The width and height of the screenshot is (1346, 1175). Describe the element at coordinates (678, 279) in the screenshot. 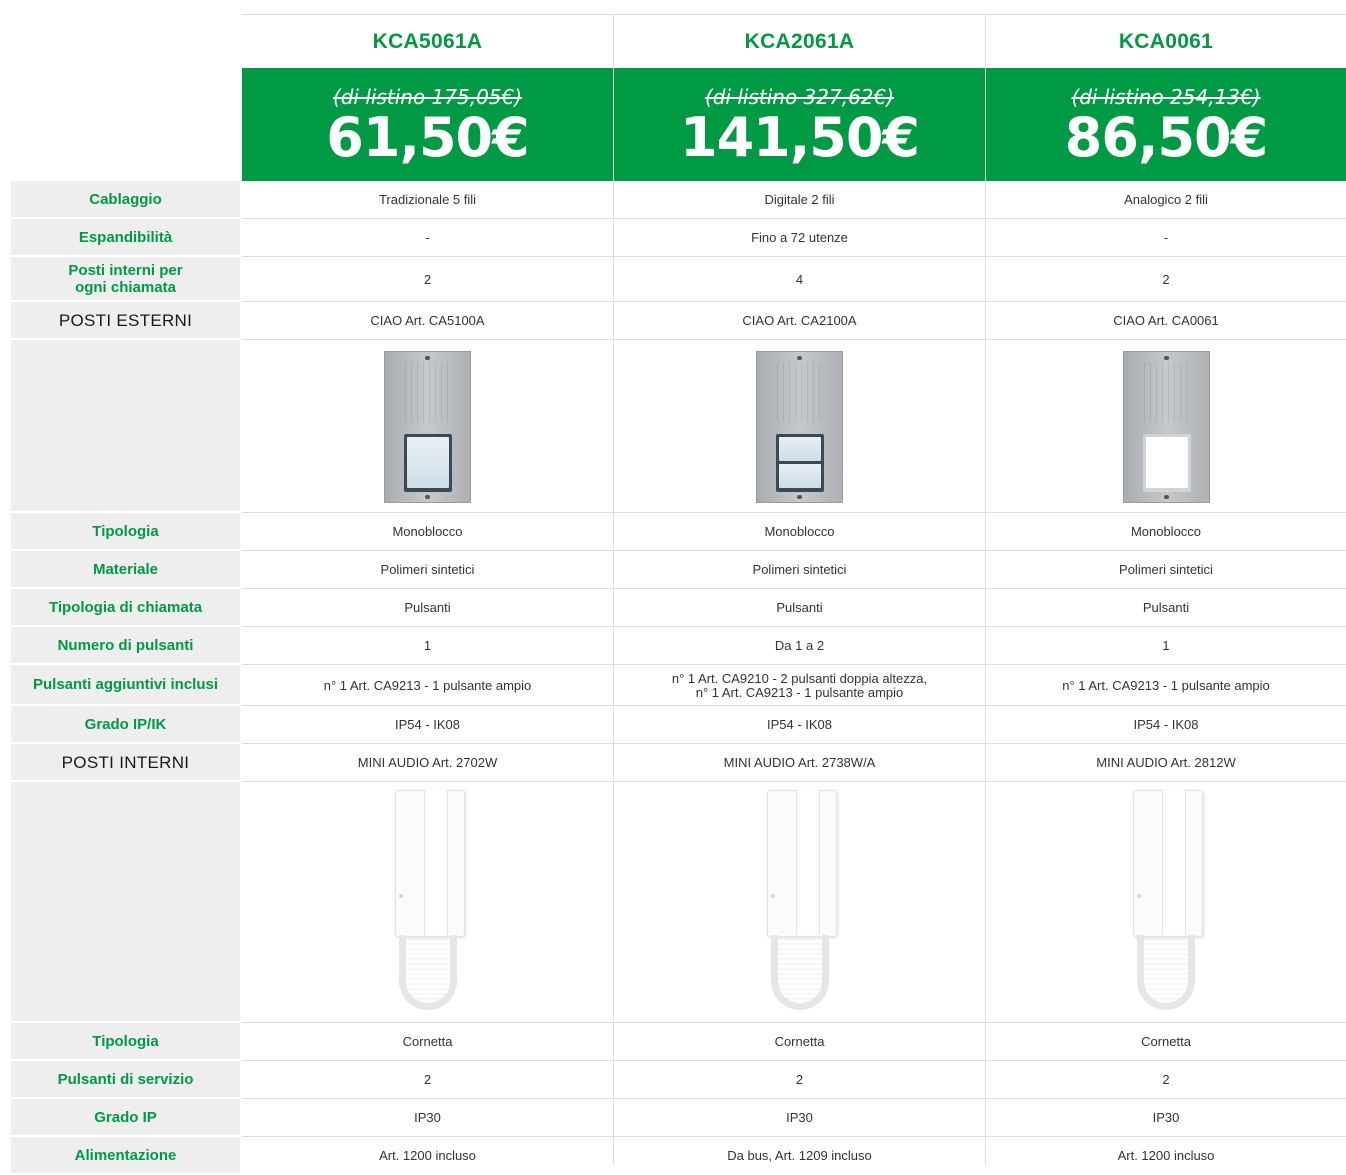

I see `row-posti-interni-chiamata: Posti interni per ogni chiamata 2 4 2` at that location.